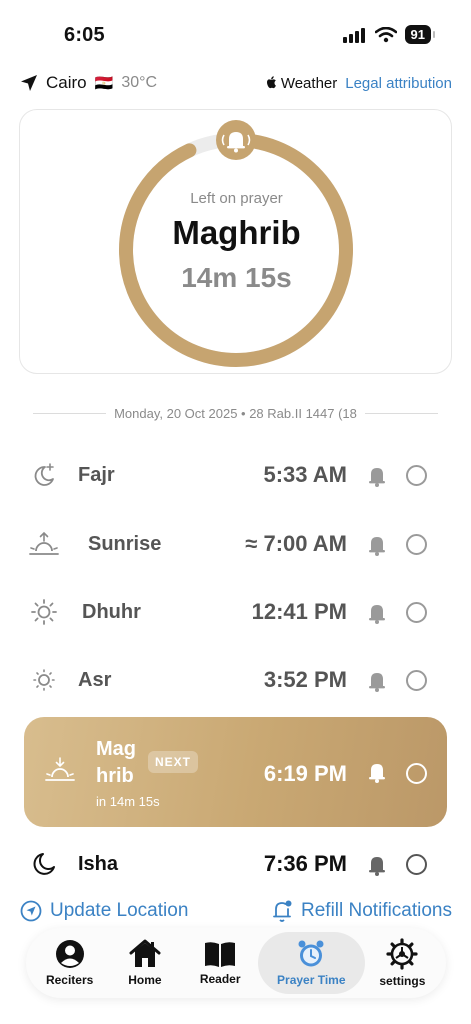 Image resolution: width=471 pixels, height=1024 pixels. Describe the element at coordinates (44, 864) in the screenshot. I see `moon-icon` at that location.